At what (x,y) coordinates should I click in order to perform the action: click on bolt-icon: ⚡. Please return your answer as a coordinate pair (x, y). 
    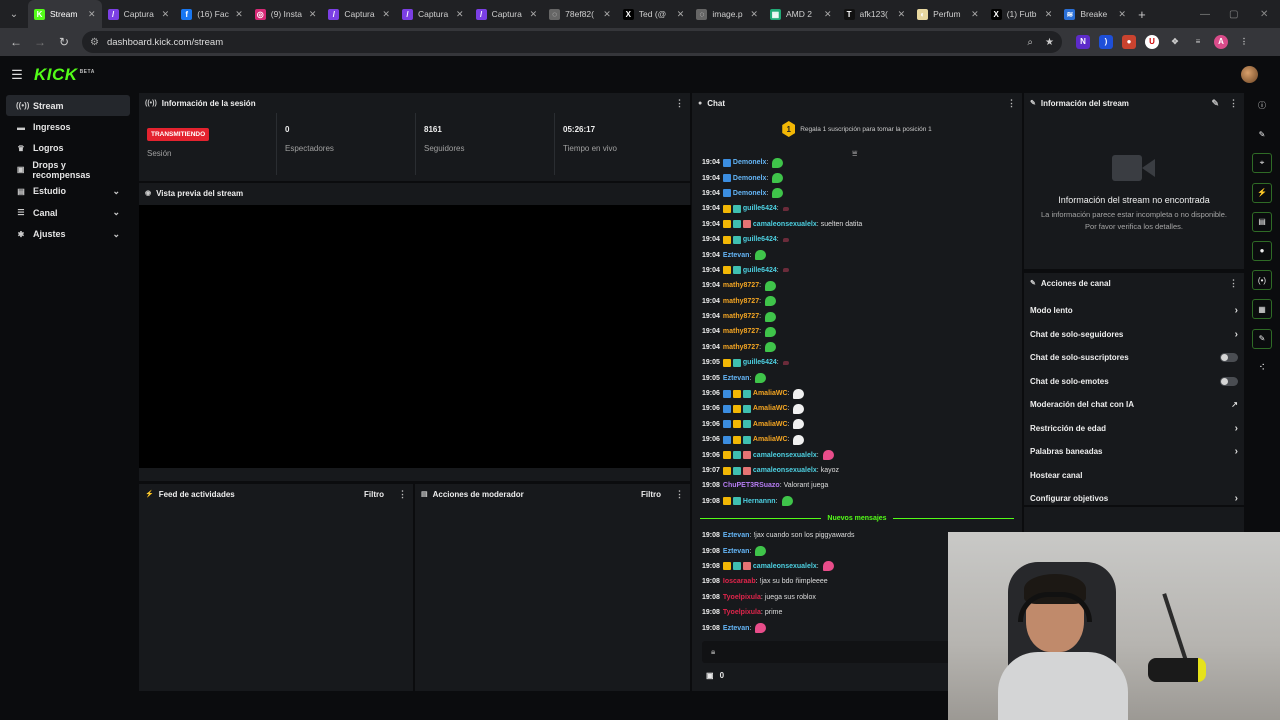
    Looking at the image, I should click on (1262, 192).